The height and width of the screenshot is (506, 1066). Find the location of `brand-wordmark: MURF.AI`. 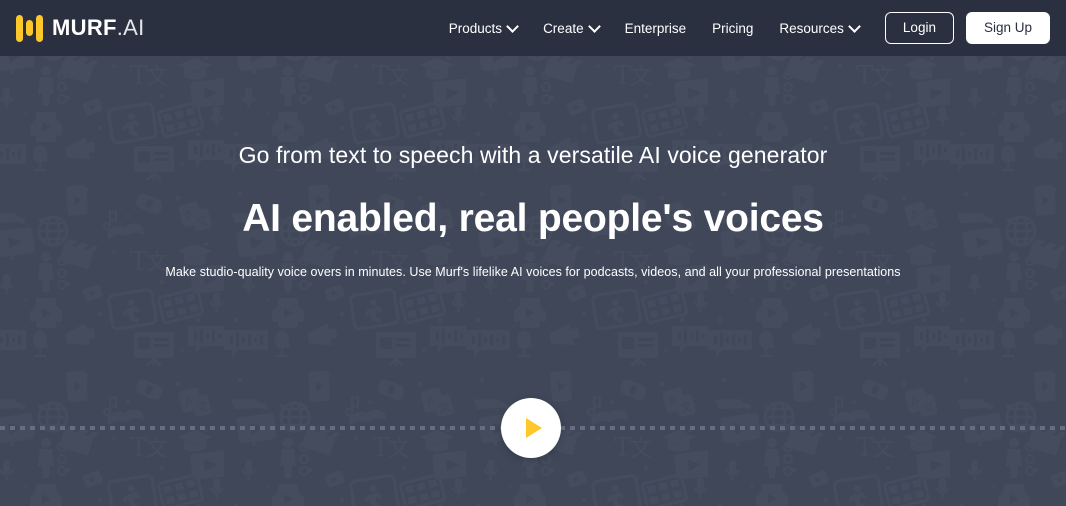

brand-wordmark: MURF.AI is located at coordinates (98, 28).